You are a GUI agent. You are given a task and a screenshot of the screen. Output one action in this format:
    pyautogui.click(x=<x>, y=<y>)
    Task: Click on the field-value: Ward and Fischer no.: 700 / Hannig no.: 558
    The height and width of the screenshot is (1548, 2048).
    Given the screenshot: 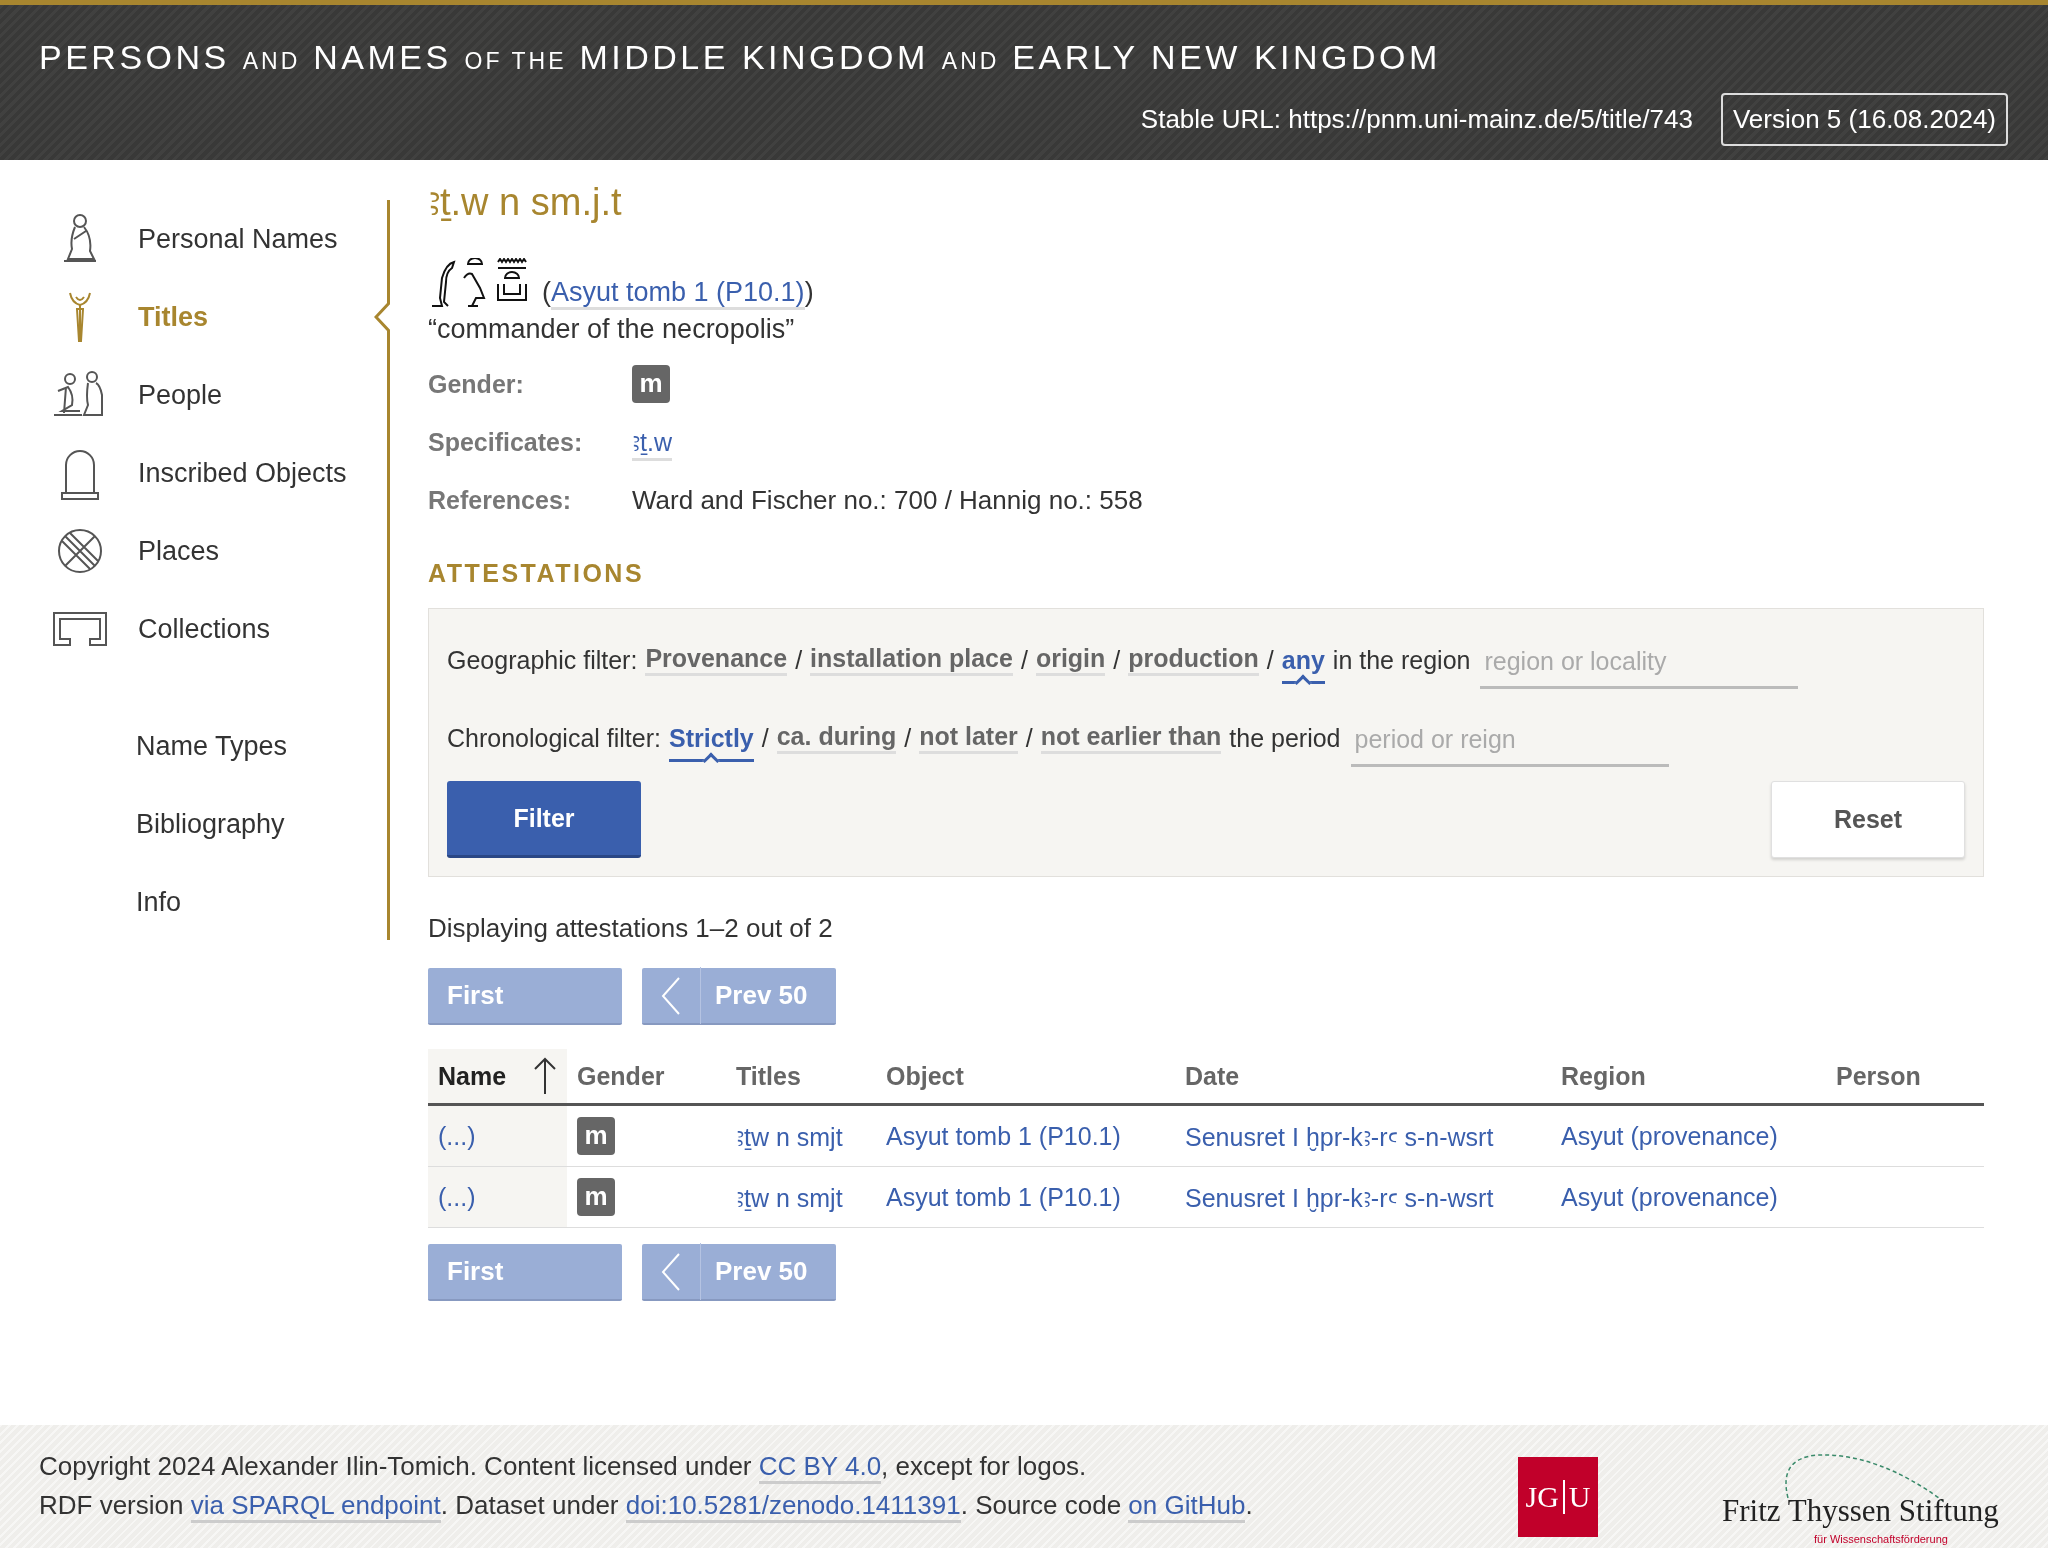 What is the action you would take?
    pyautogui.click(x=887, y=500)
    